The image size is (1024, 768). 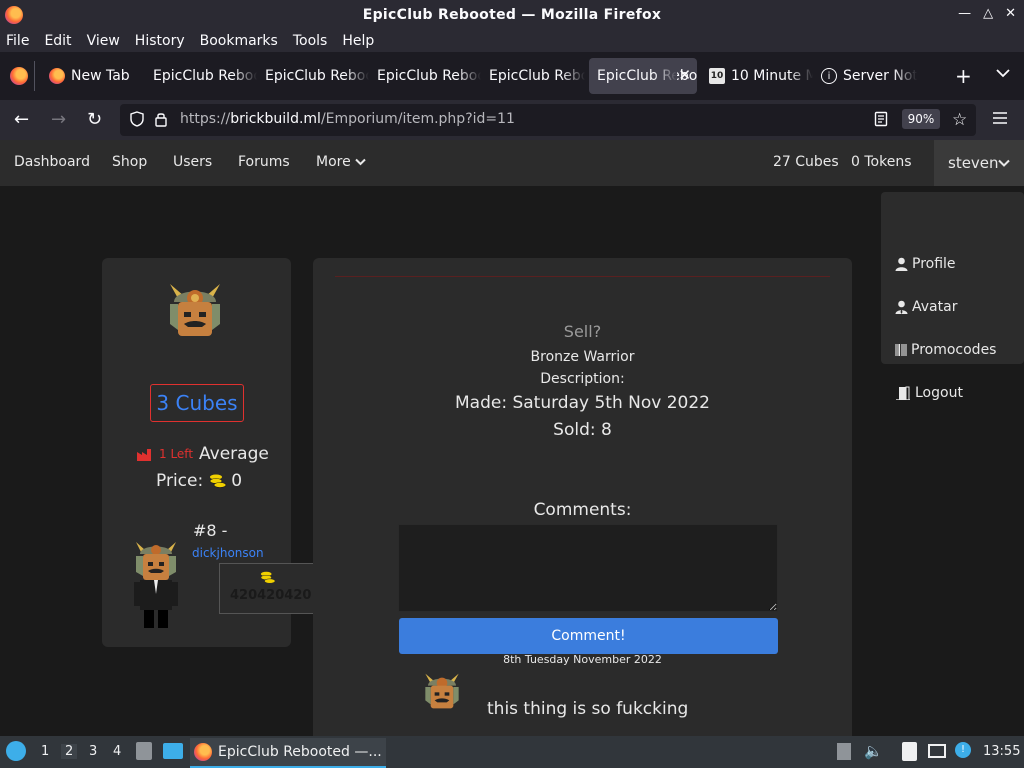 What do you see at coordinates (264, 162) in the screenshot?
I see `nav-forums: Forums` at bounding box center [264, 162].